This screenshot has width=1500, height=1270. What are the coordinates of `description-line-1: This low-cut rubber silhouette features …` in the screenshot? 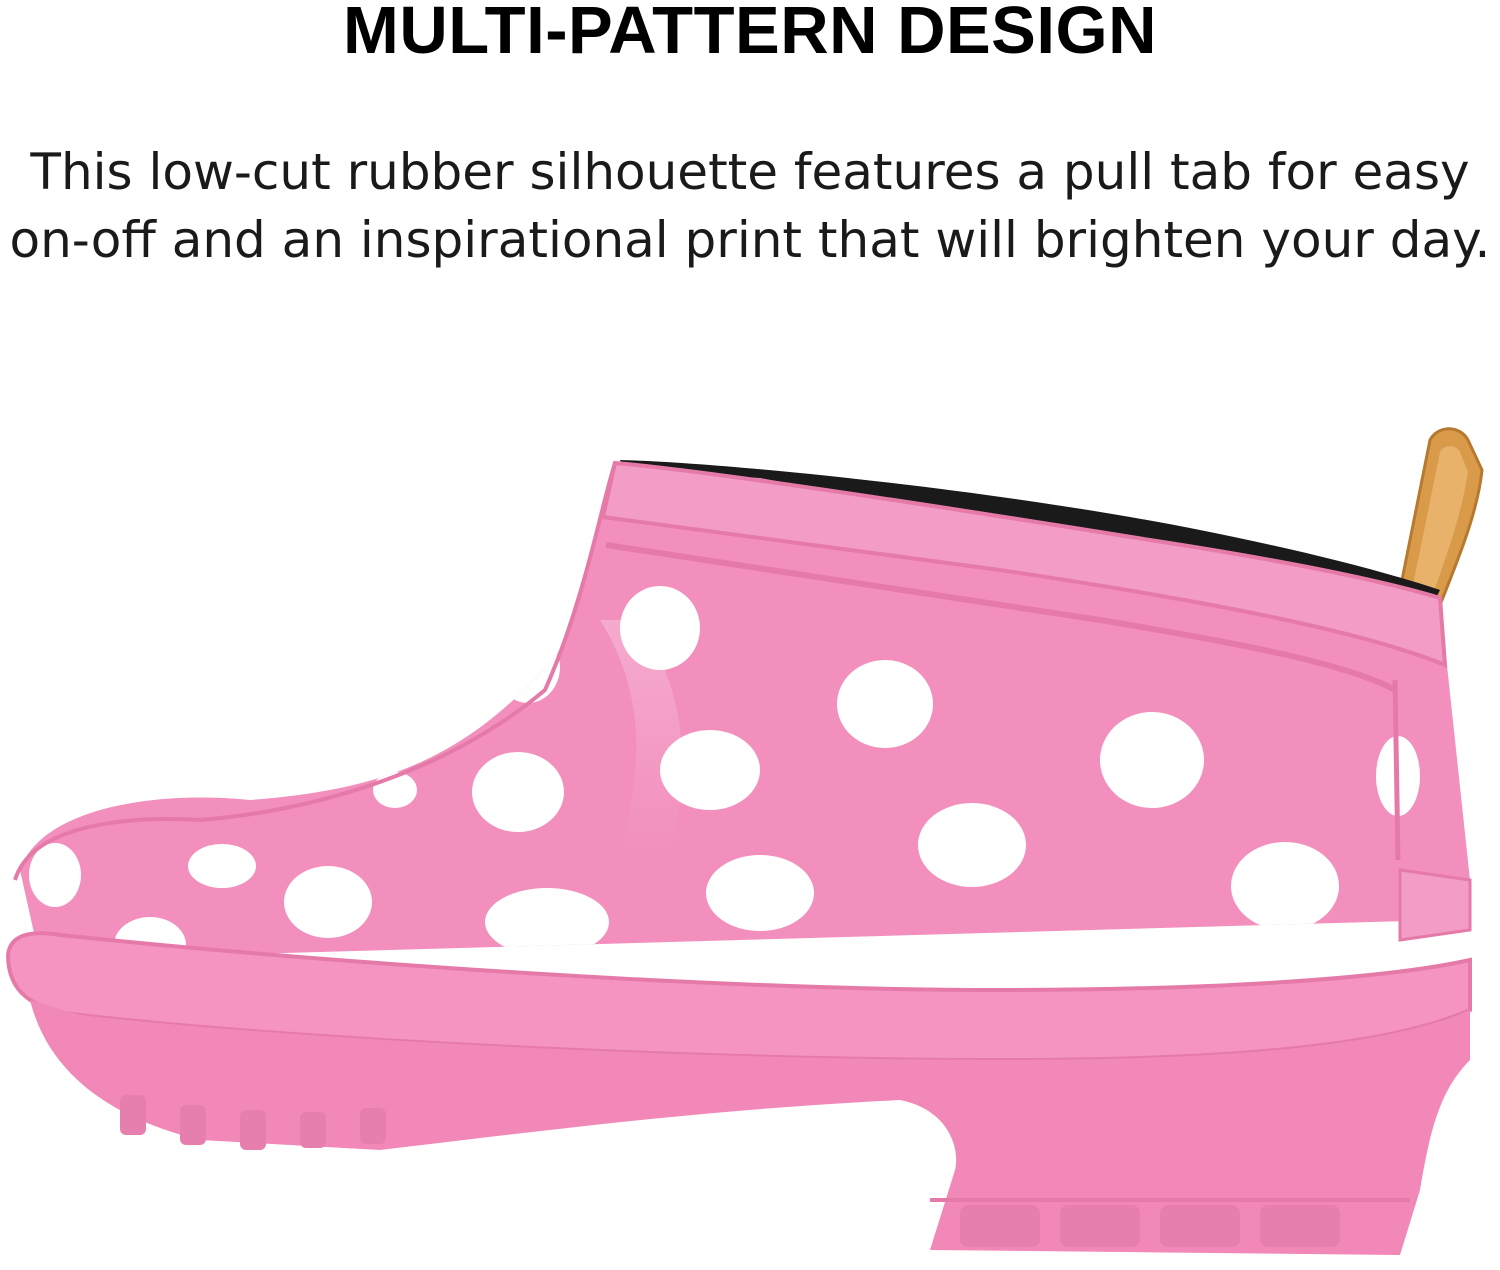 It's located at (750, 172).